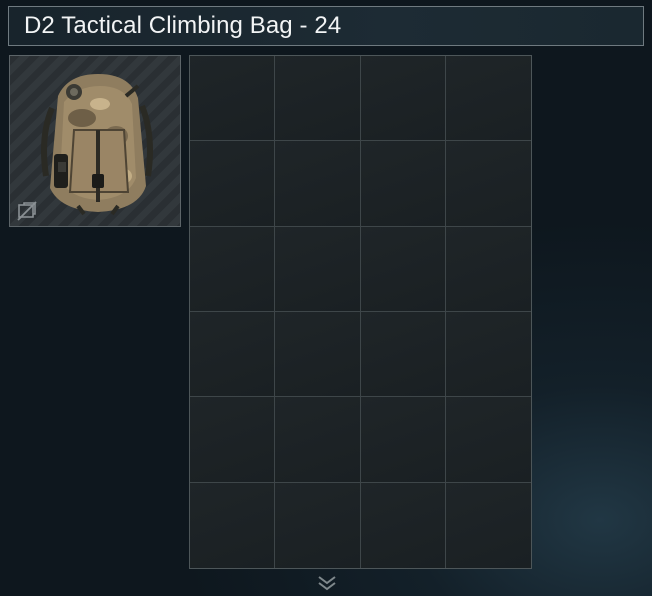 The height and width of the screenshot is (596, 652). What do you see at coordinates (327, 583) in the screenshot?
I see `double-chevron-down-icon` at bounding box center [327, 583].